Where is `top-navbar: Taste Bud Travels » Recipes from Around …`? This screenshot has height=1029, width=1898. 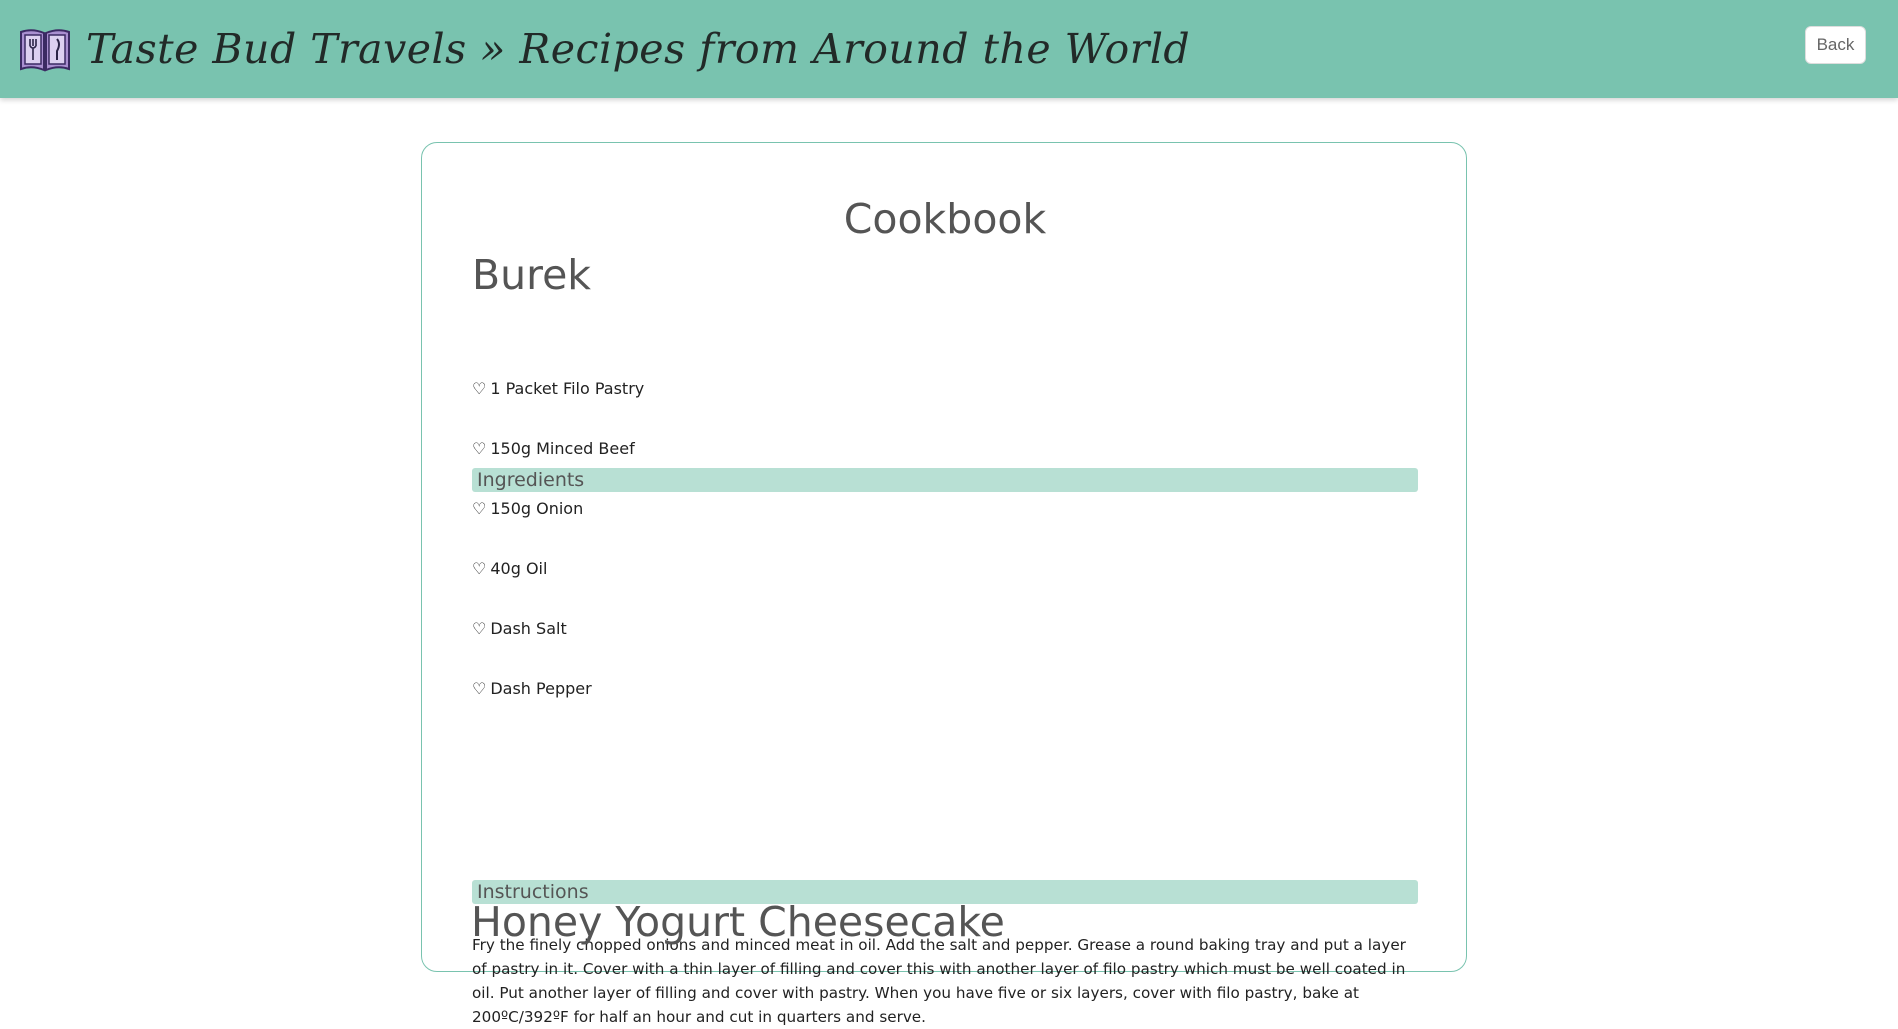
top-navbar: Taste Bud Travels » Recipes from Around … is located at coordinates (949, 49).